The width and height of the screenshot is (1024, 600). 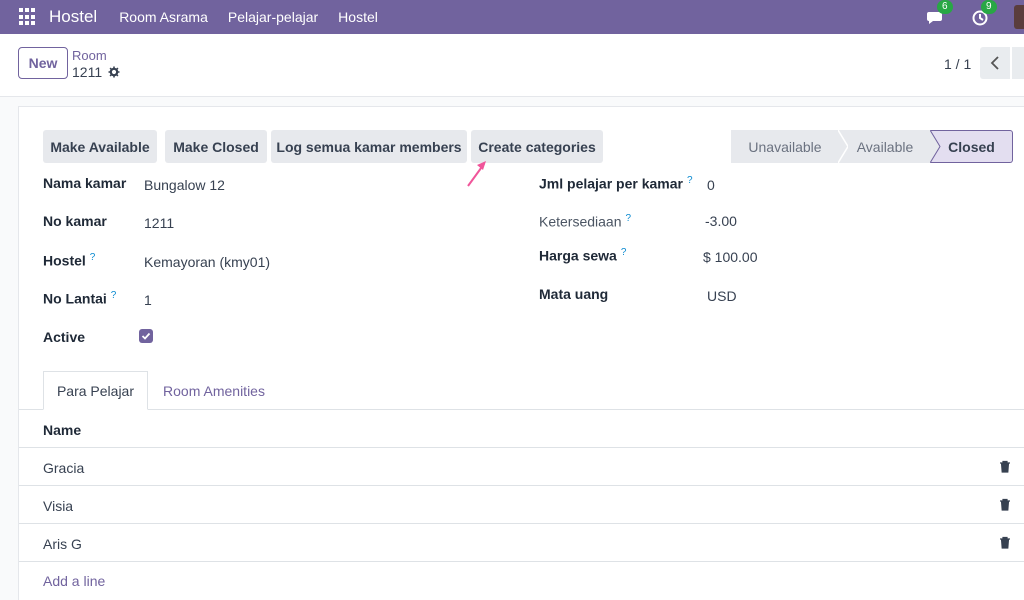 I want to click on row-name: Visia, so click(x=58, y=506).